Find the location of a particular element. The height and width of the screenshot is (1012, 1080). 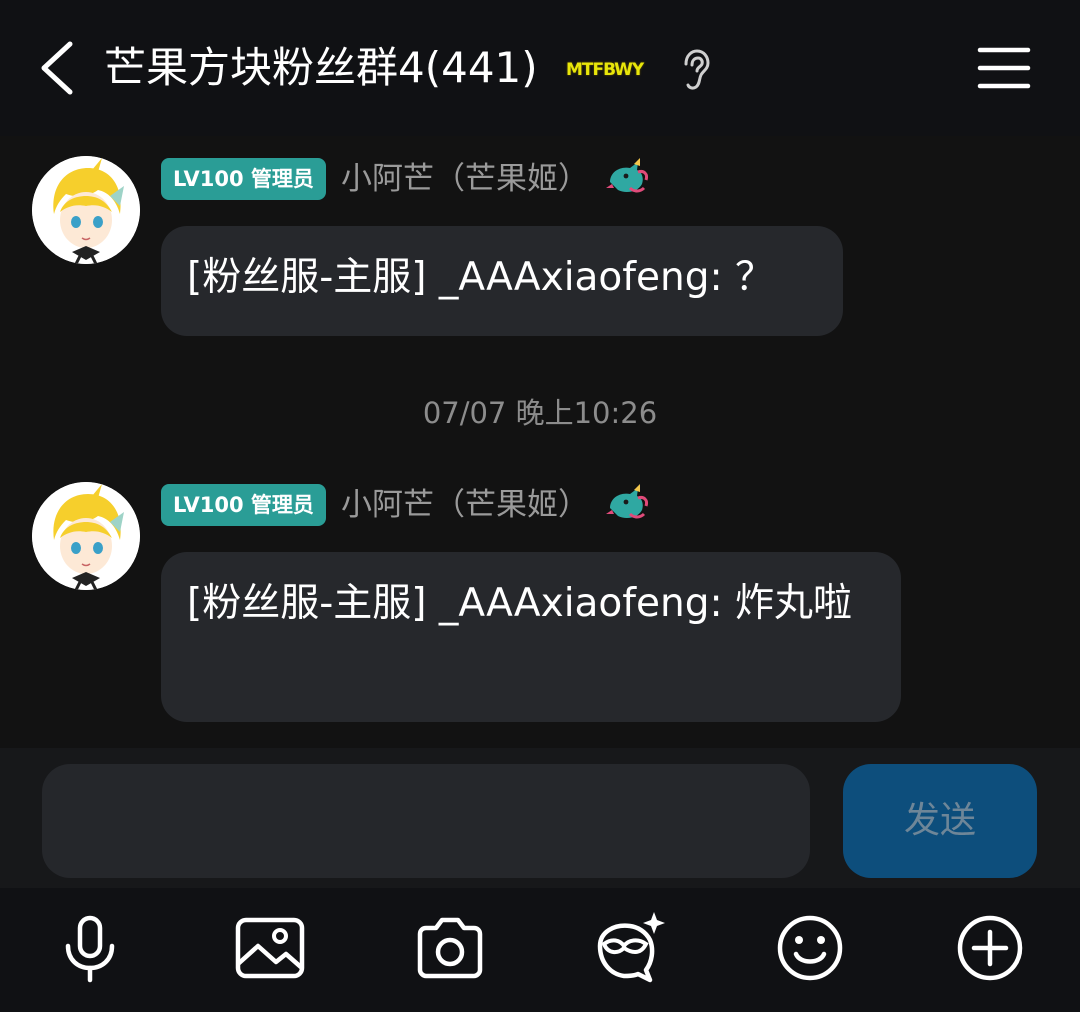

image-icon is located at coordinates (270, 948).